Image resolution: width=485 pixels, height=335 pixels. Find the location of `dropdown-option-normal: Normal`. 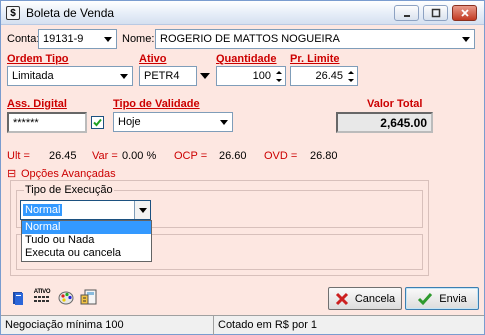

dropdown-option-normal: Normal is located at coordinates (86, 227).